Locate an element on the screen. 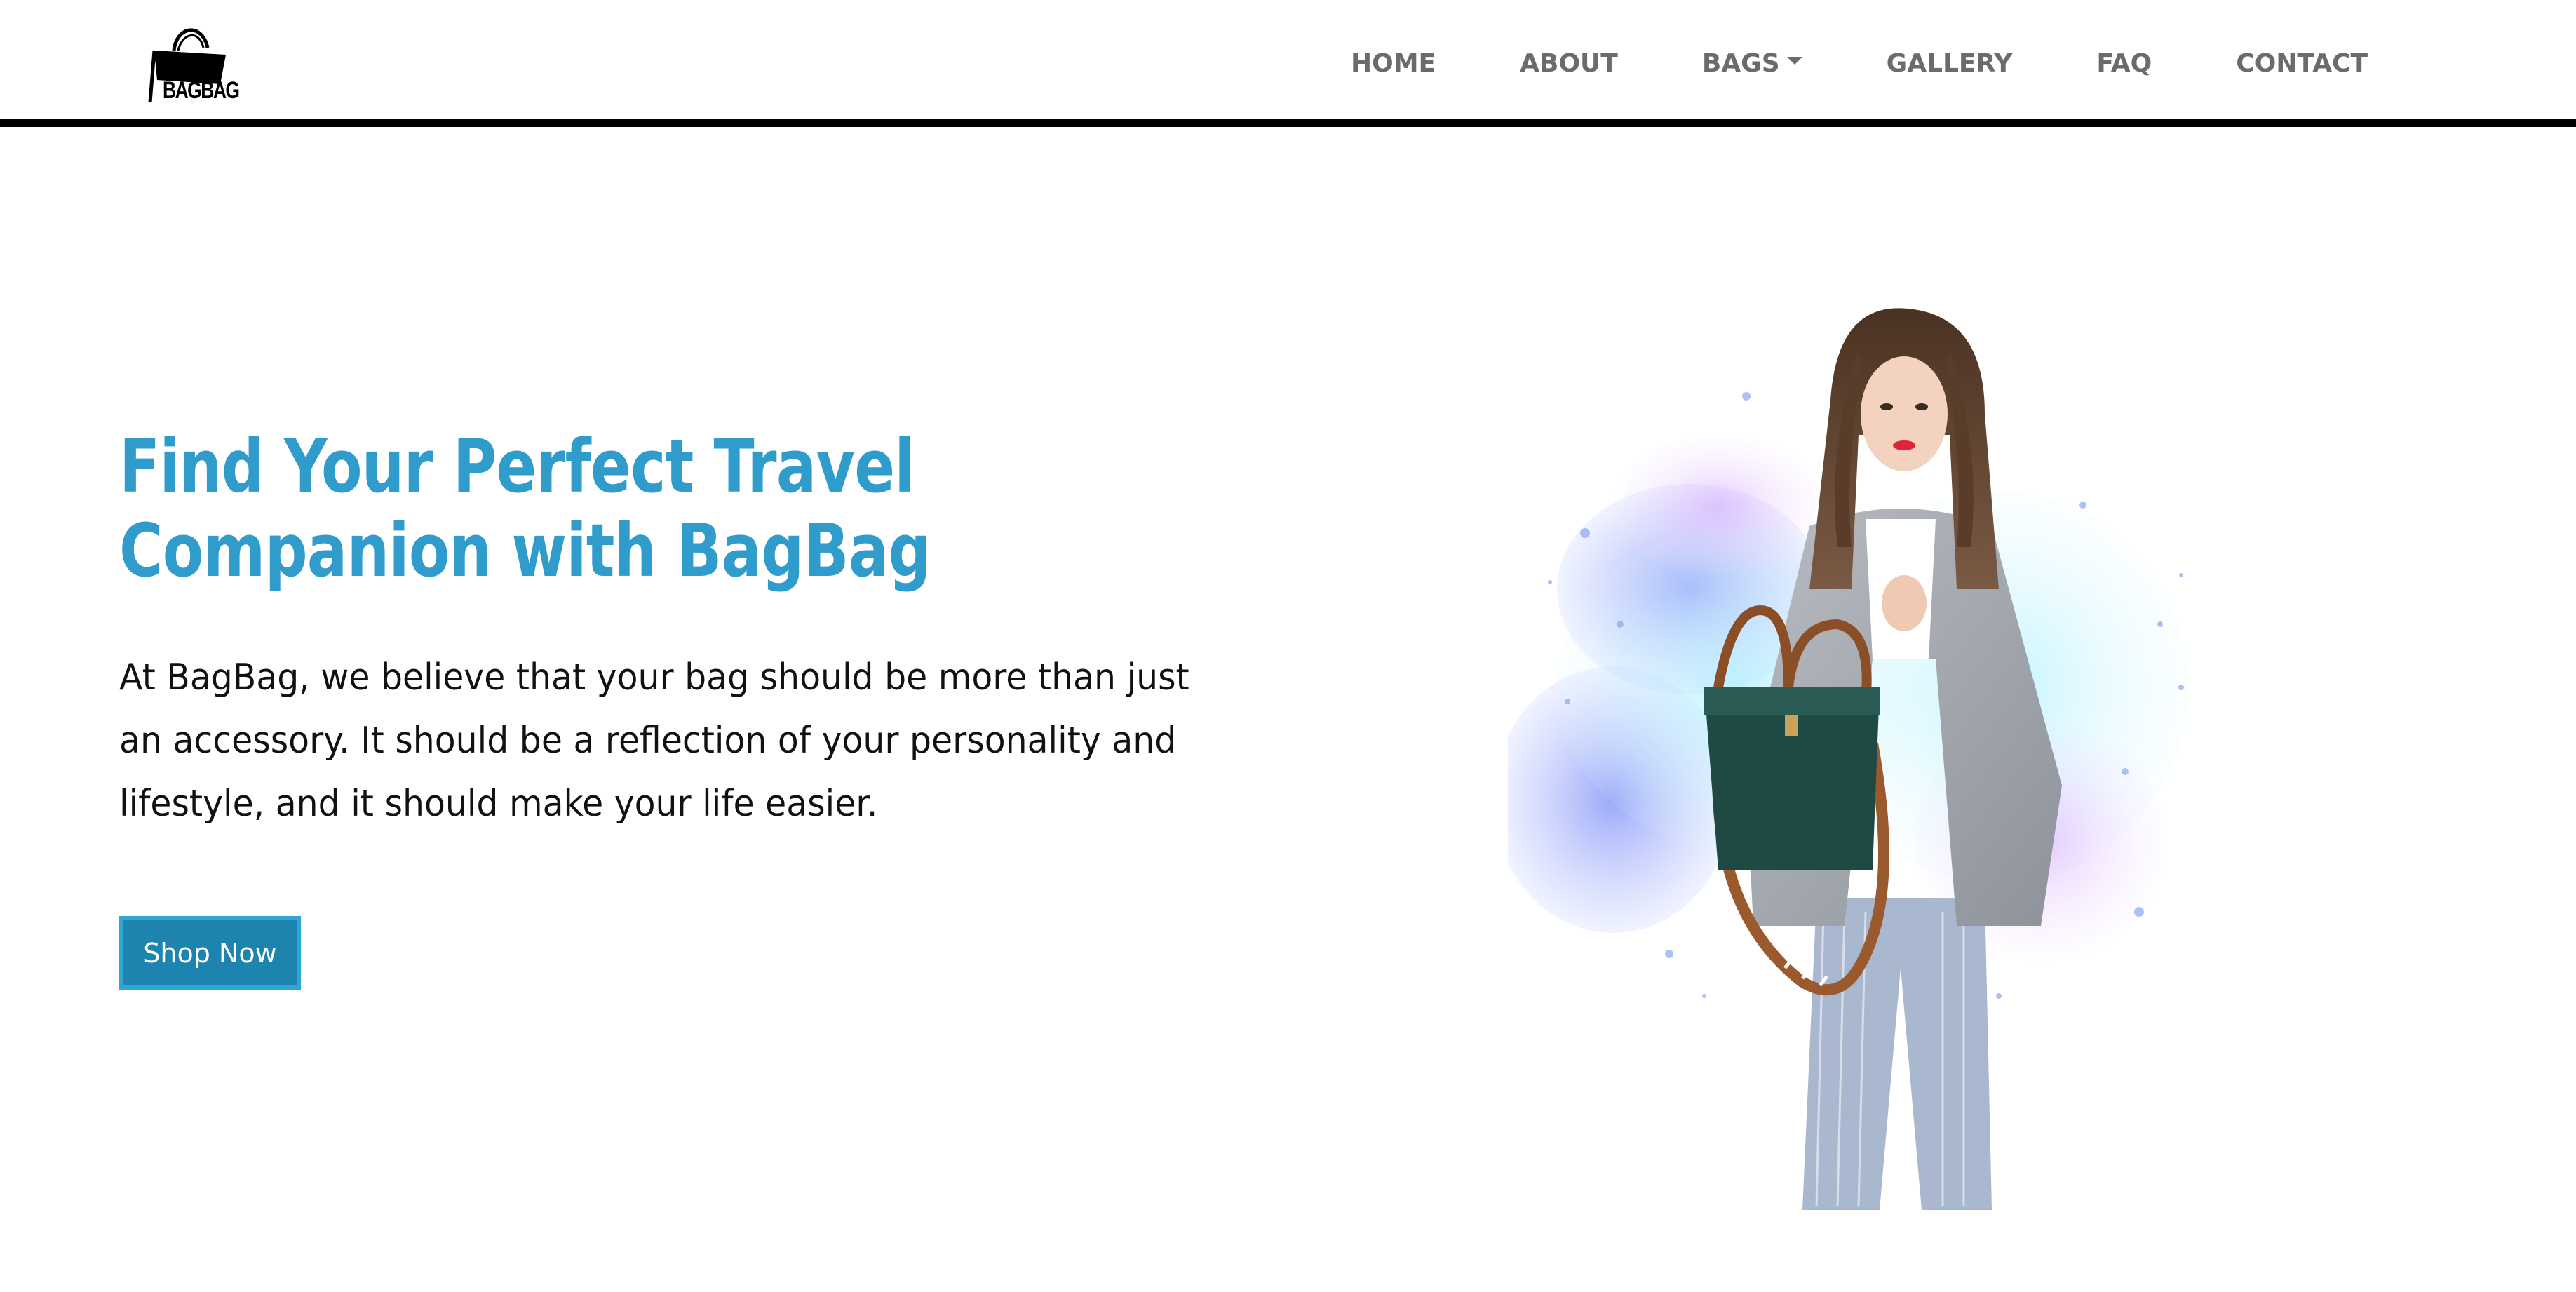 The width and height of the screenshot is (2576, 1292). nav-bags-dropdown: BAGS is located at coordinates (1752, 64).